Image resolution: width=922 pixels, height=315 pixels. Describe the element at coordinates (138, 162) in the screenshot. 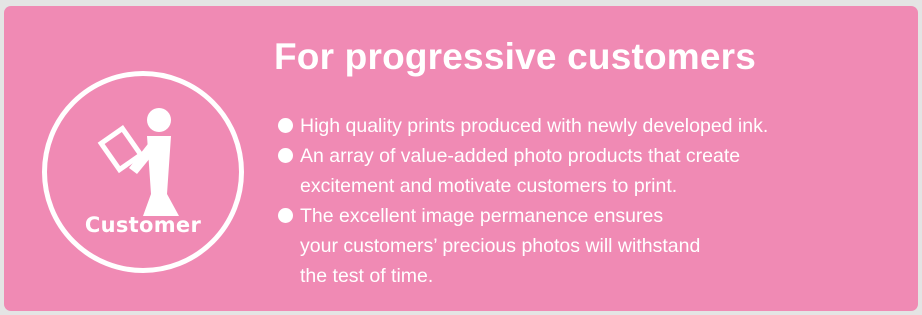

I see `reading-person-icon` at that location.